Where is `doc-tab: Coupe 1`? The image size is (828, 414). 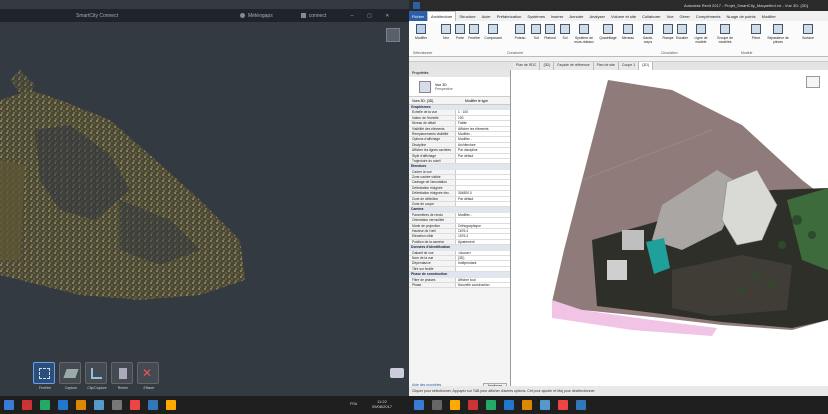 doc-tab: Coupe 1 is located at coordinates (629, 66).